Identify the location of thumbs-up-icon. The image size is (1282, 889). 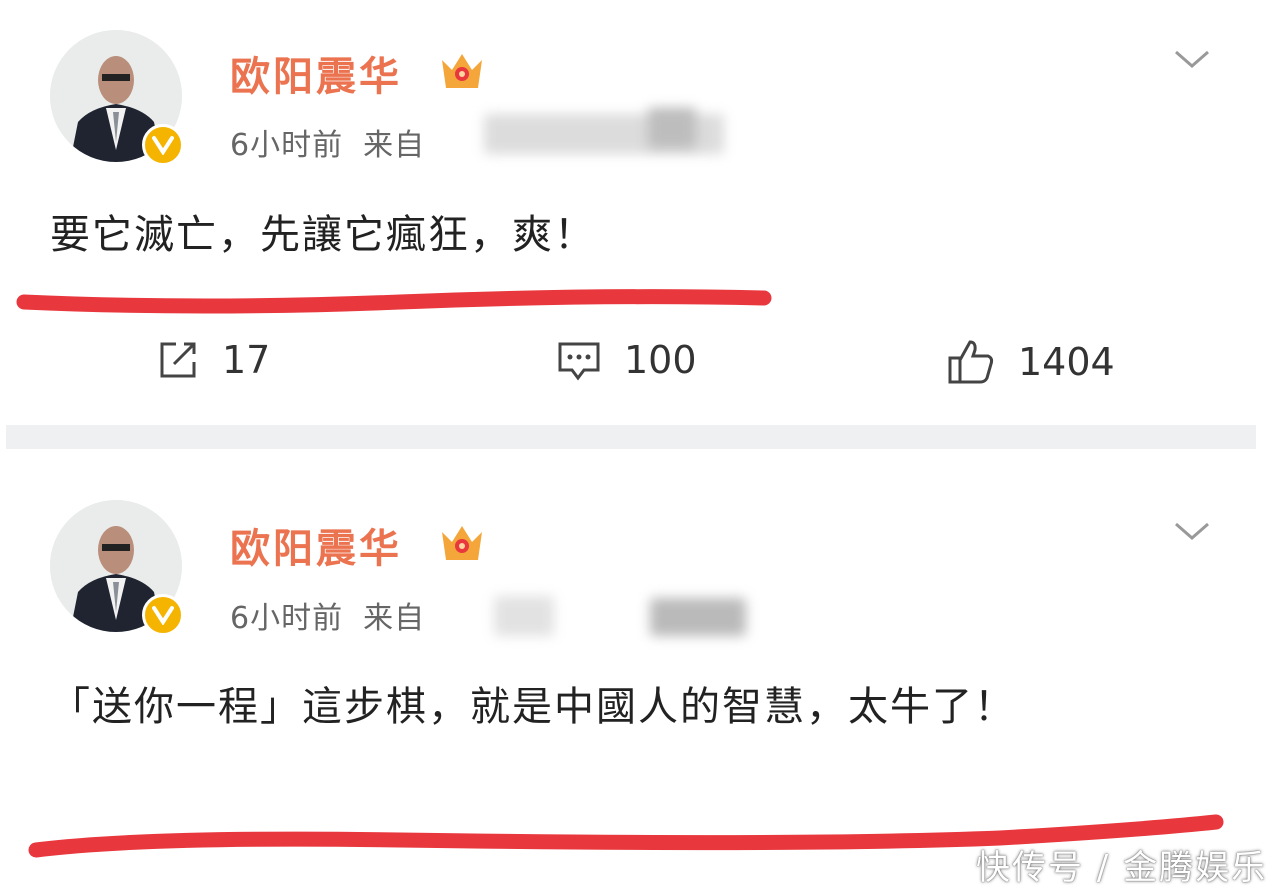
(971, 362).